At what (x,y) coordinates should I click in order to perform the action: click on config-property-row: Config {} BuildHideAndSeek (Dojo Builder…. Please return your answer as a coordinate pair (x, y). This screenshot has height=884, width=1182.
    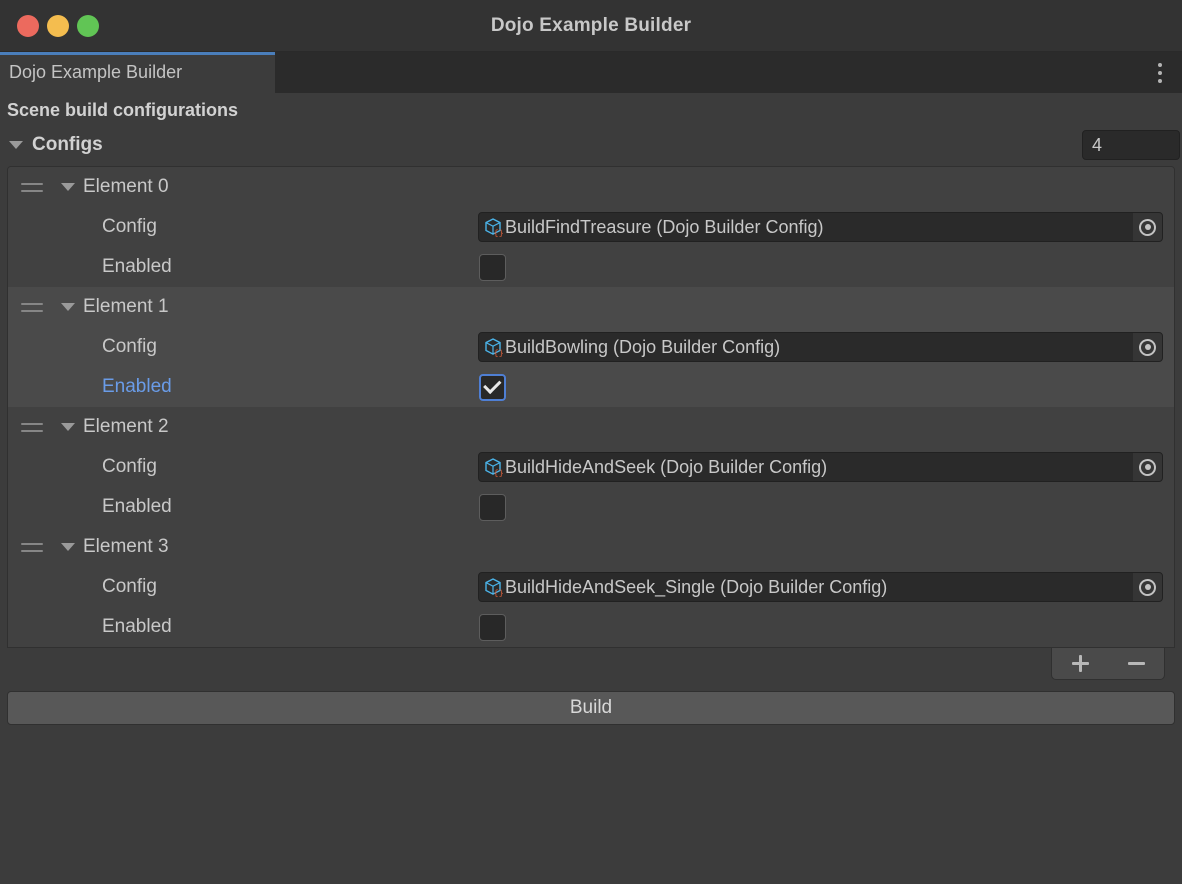
    Looking at the image, I should click on (591, 467).